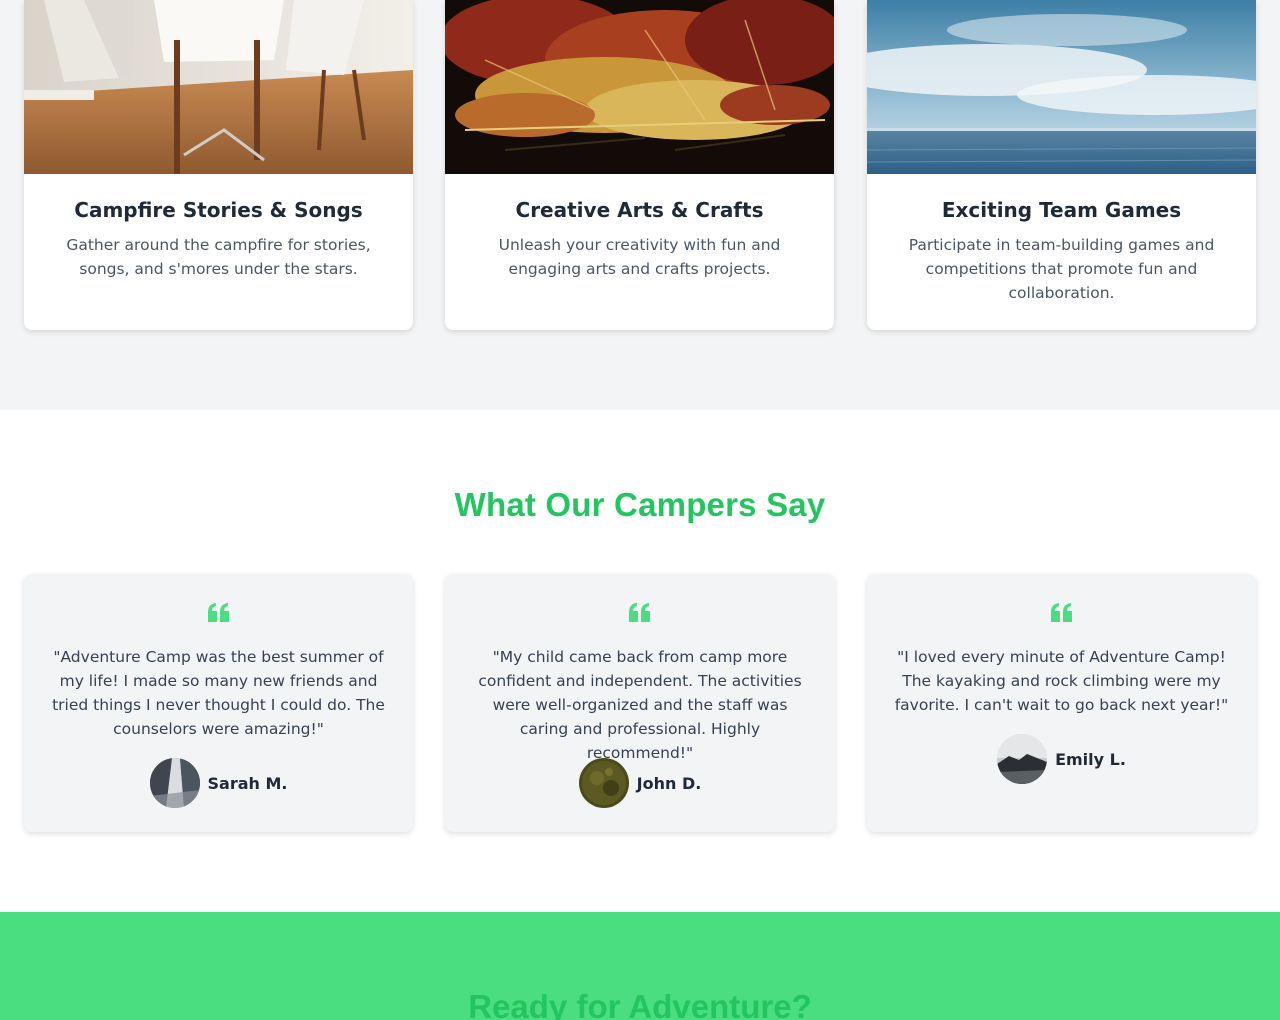  What do you see at coordinates (639, 87) in the screenshot?
I see `autumn-leaves-image` at bounding box center [639, 87].